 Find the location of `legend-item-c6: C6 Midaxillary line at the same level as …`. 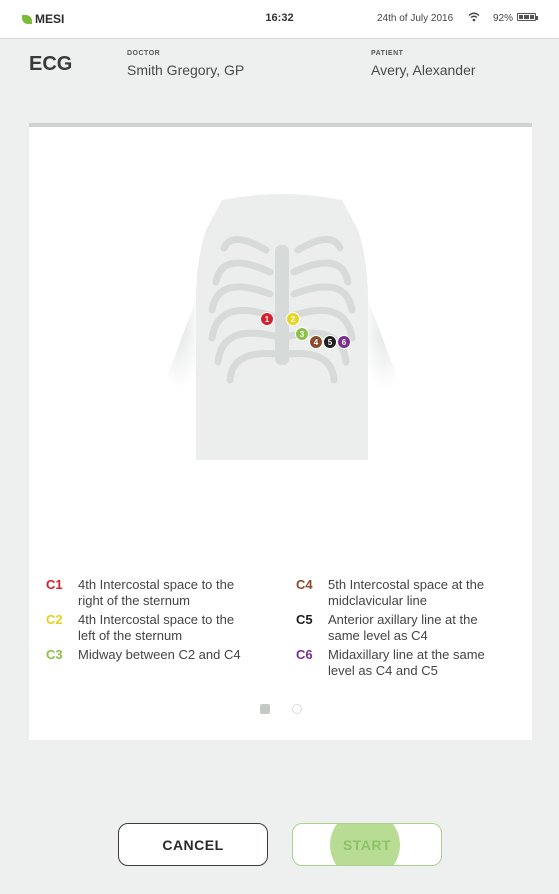

legend-item-c6: C6 Midaxillary line at the same level as … is located at coordinates (397, 663).